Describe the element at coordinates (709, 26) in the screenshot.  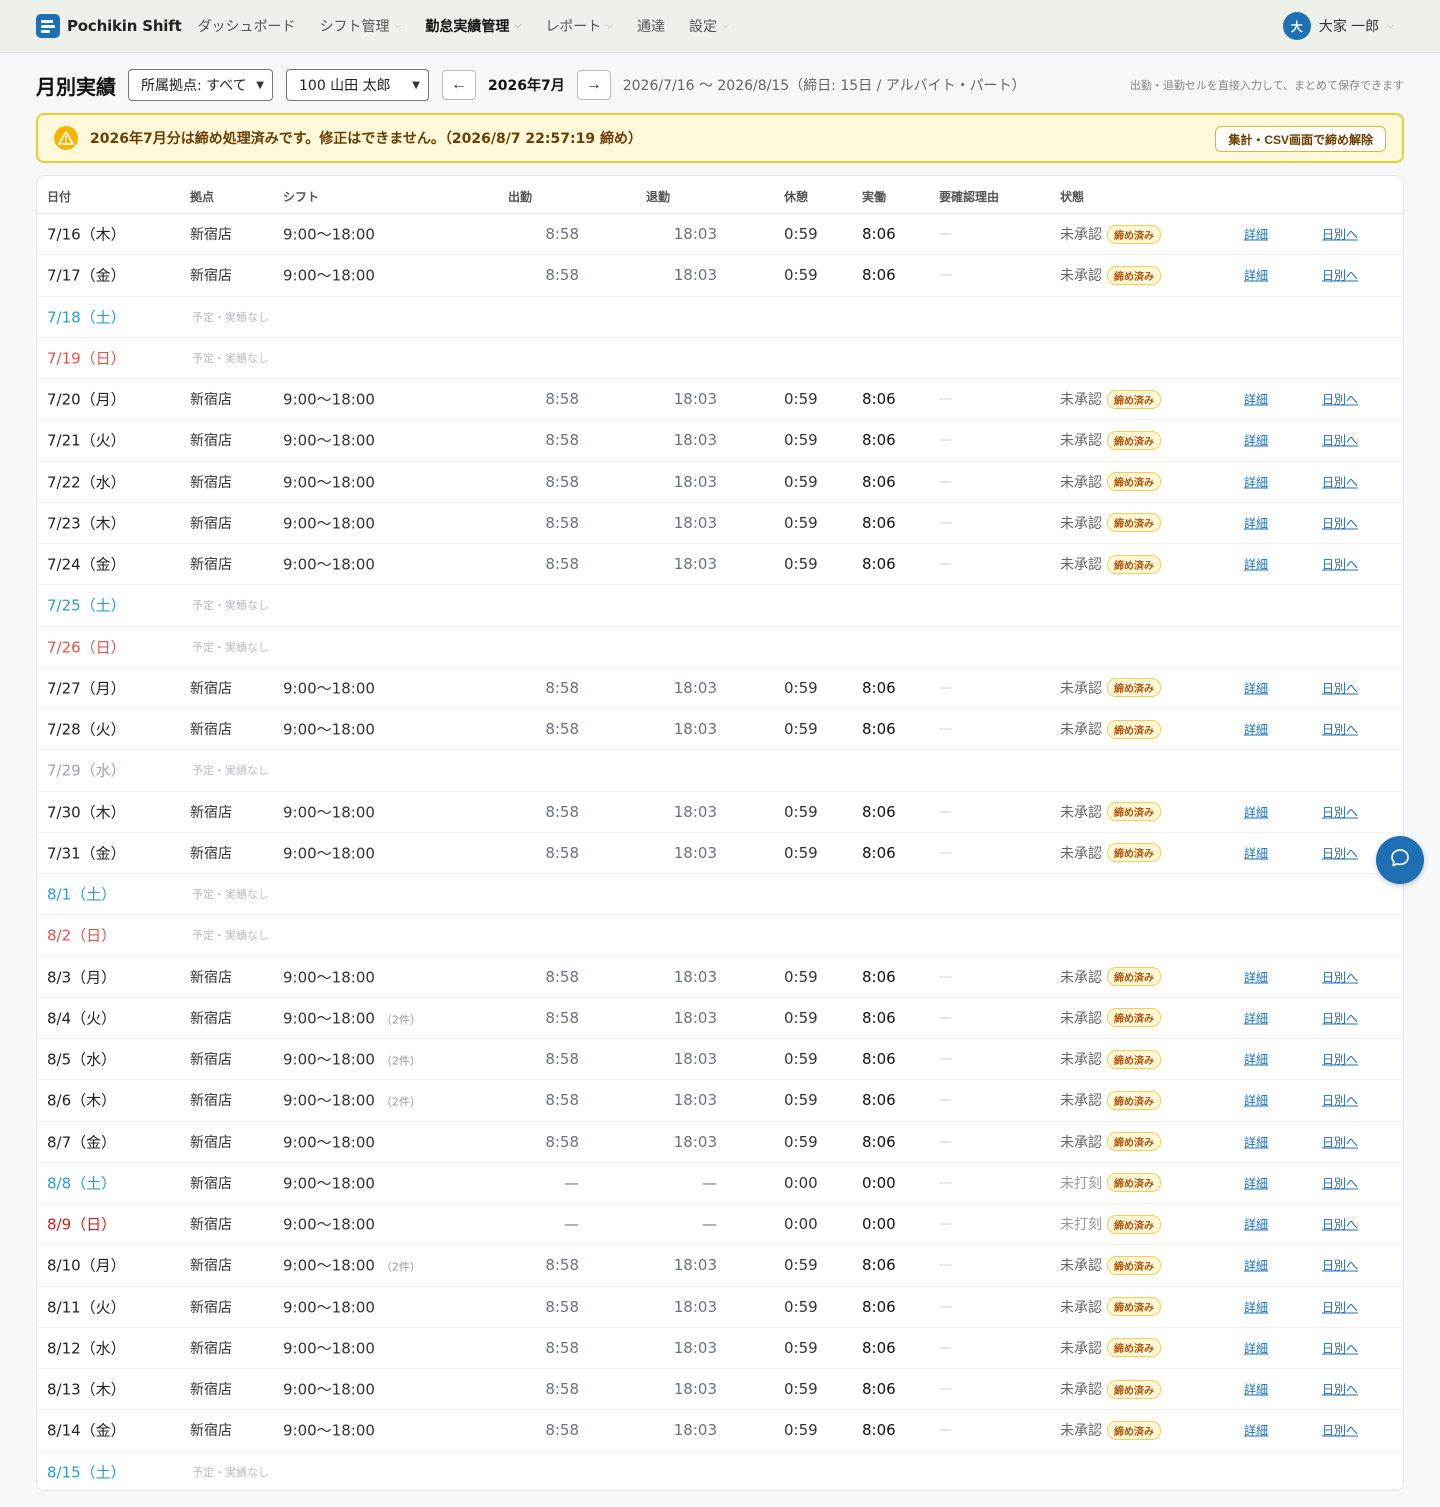
I see `nav-item-5: 設定 ⌵` at that location.